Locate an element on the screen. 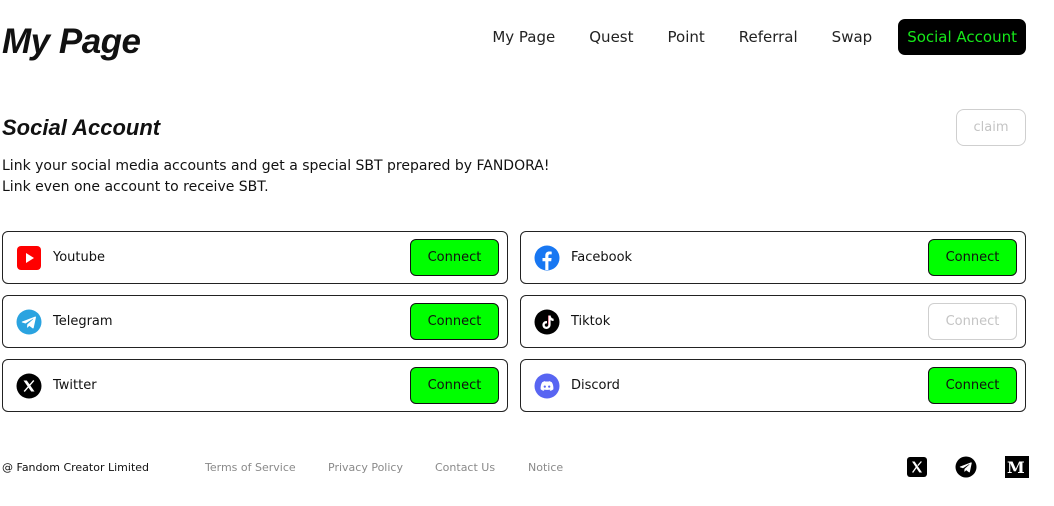 The image size is (1054, 506). youtube-connect-button: Connect is located at coordinates (454, 257).